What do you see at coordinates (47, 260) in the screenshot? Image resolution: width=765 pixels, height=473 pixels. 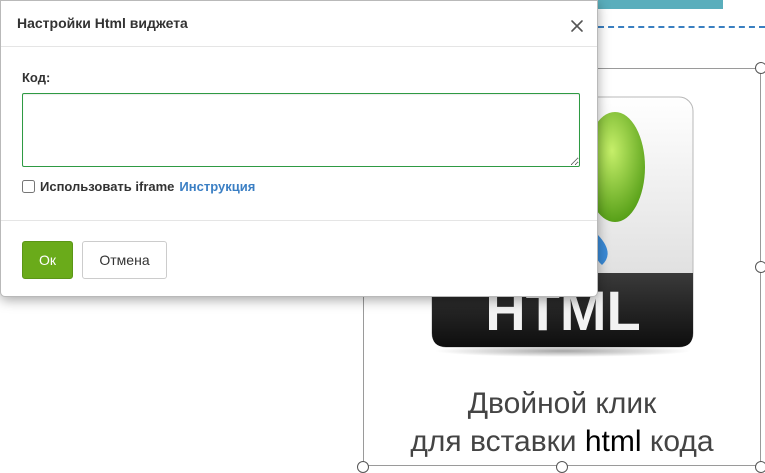 I see `ok-button: Ок` at bounding box center [47, 260].